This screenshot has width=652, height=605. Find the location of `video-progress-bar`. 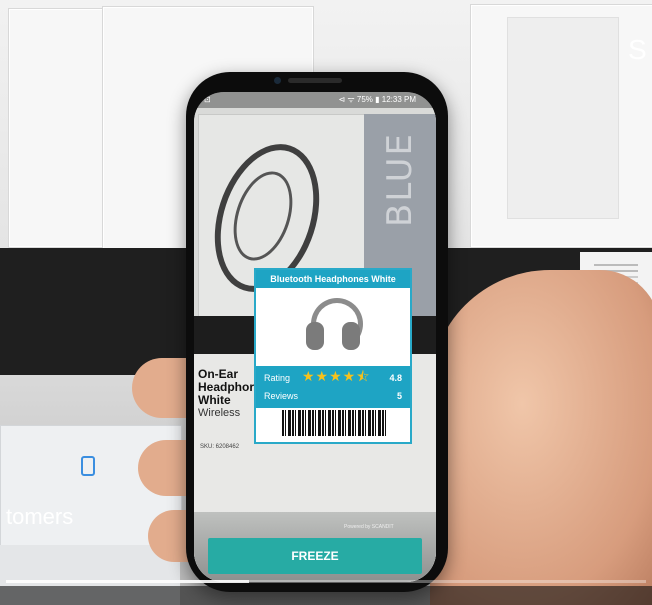

video-progress-bar is located at coordinates (326, 581).